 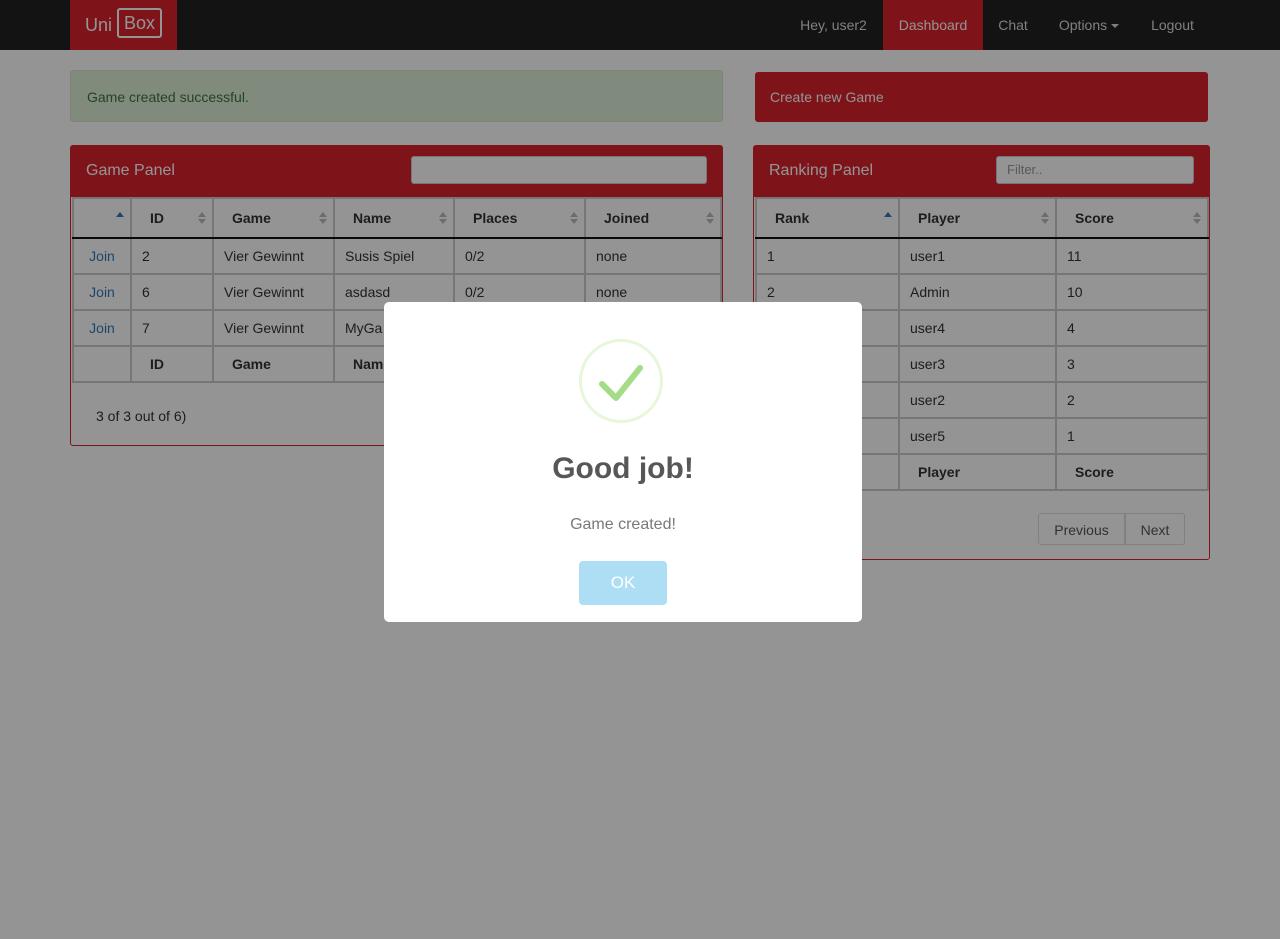 What do you see at coordinates (621, 381) in the screenshot?
I see `success-check-icon` at bounding box center [621, 381].